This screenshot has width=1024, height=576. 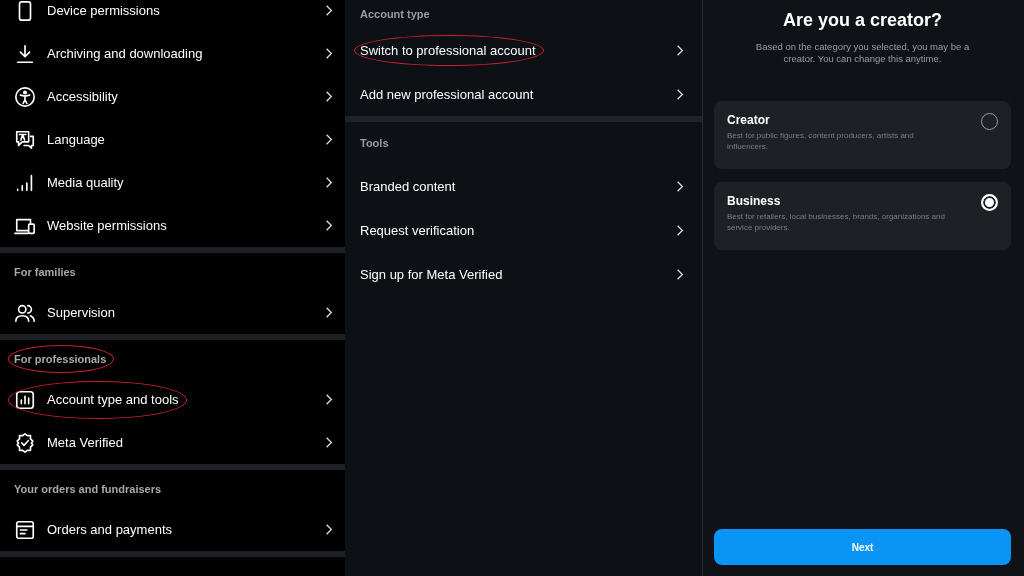 I want to click on option-description: Best for retailers, local businesses, brands, organizations and service providers., so click(x=836, y=222).